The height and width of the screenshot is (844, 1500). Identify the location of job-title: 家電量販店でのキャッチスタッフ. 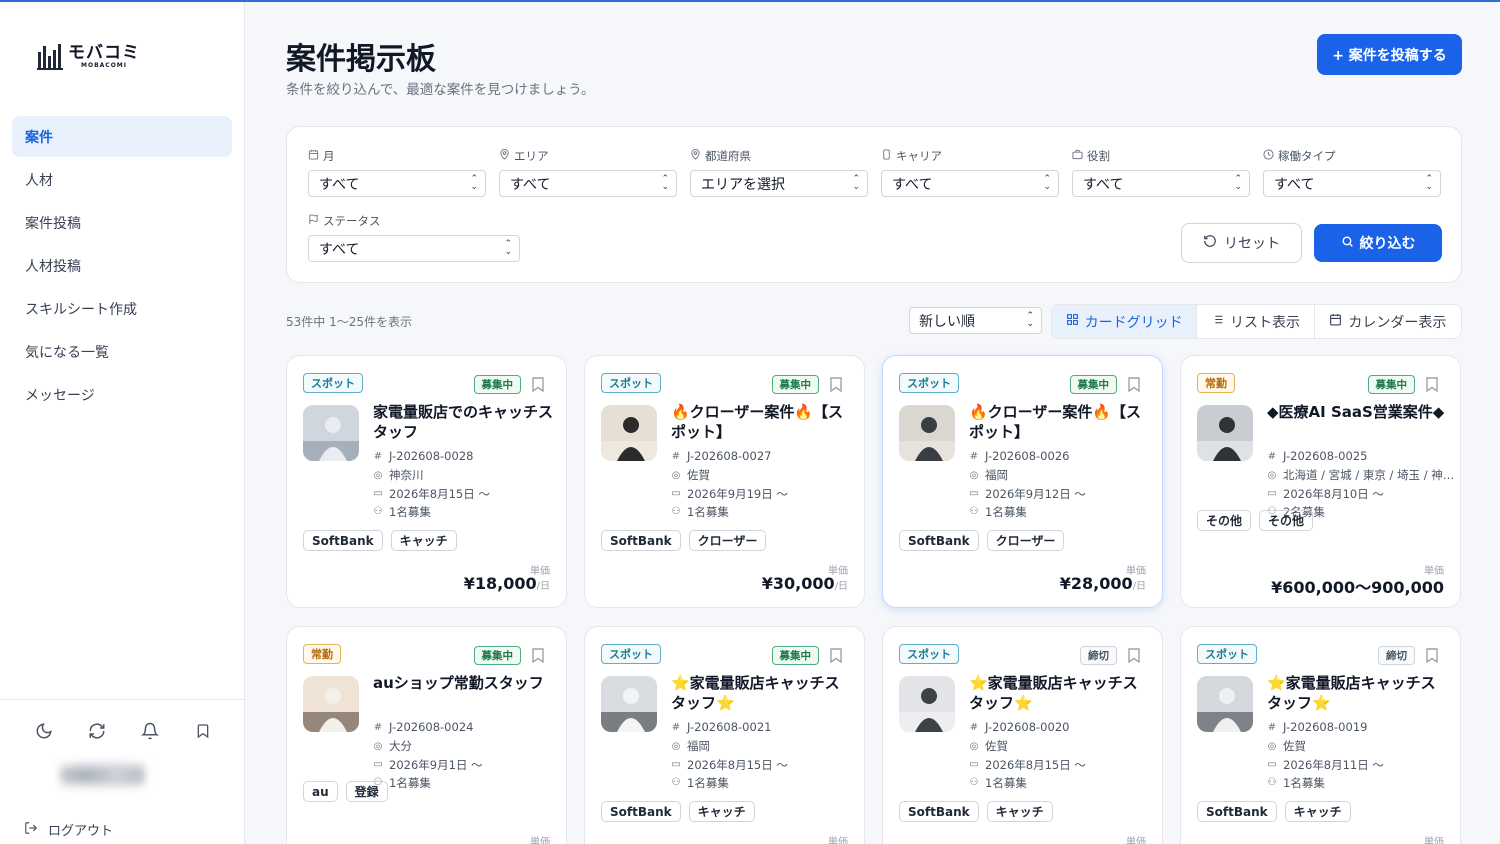
(463, 422).